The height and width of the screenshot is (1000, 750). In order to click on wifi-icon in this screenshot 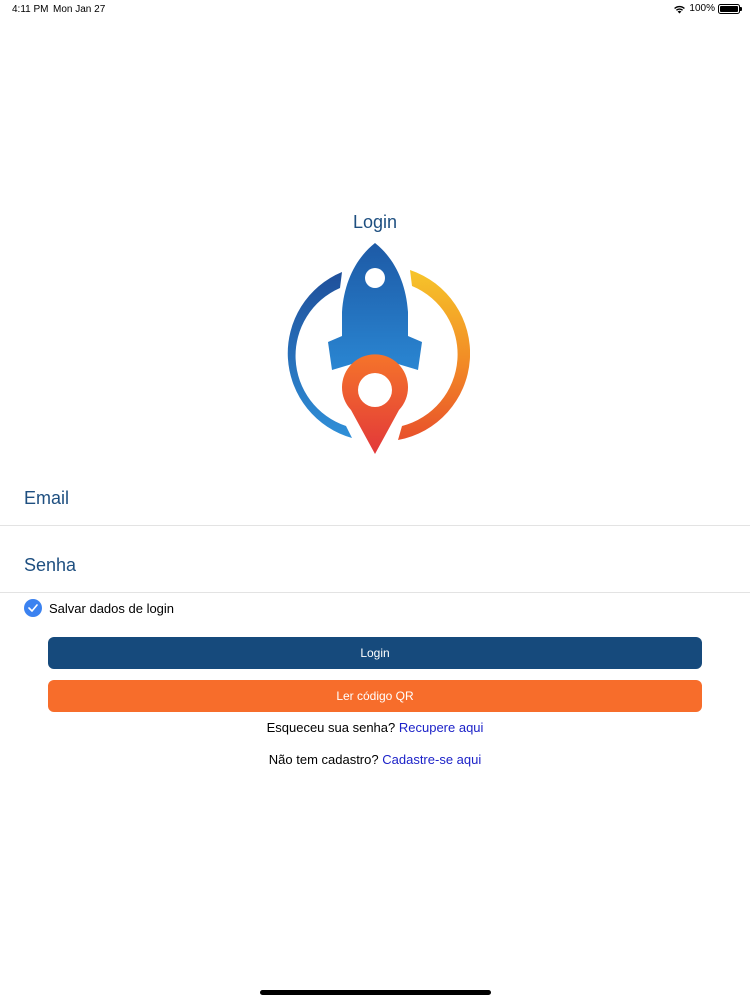, I will do `click(680, 9)`.